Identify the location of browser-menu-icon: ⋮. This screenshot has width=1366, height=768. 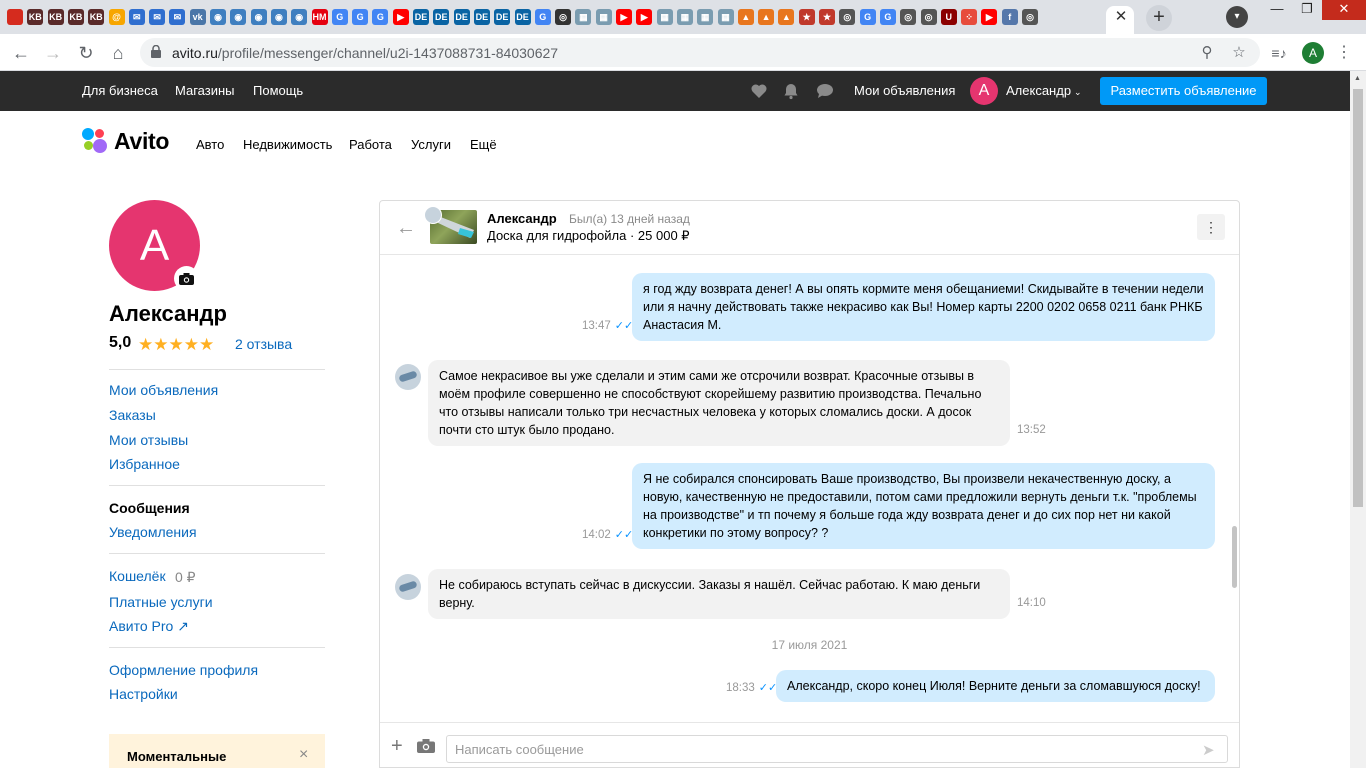
(1344, 53).